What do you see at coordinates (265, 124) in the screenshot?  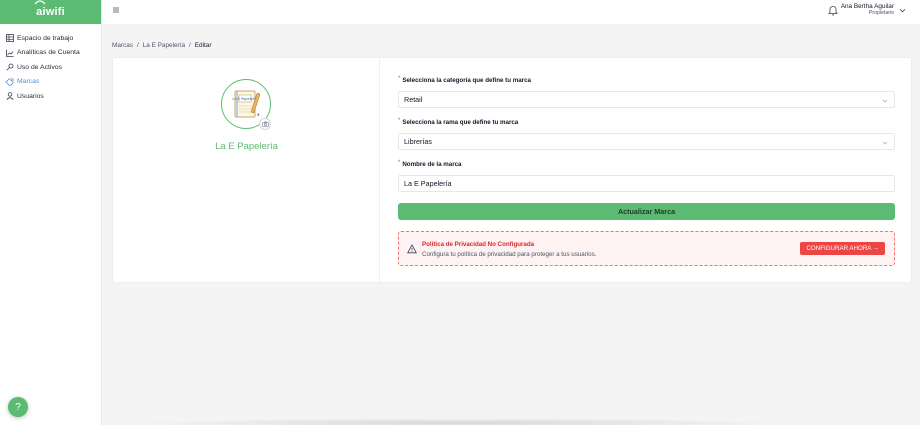 I see `change-photo-camera-icon` at bounding box center [265, 124].